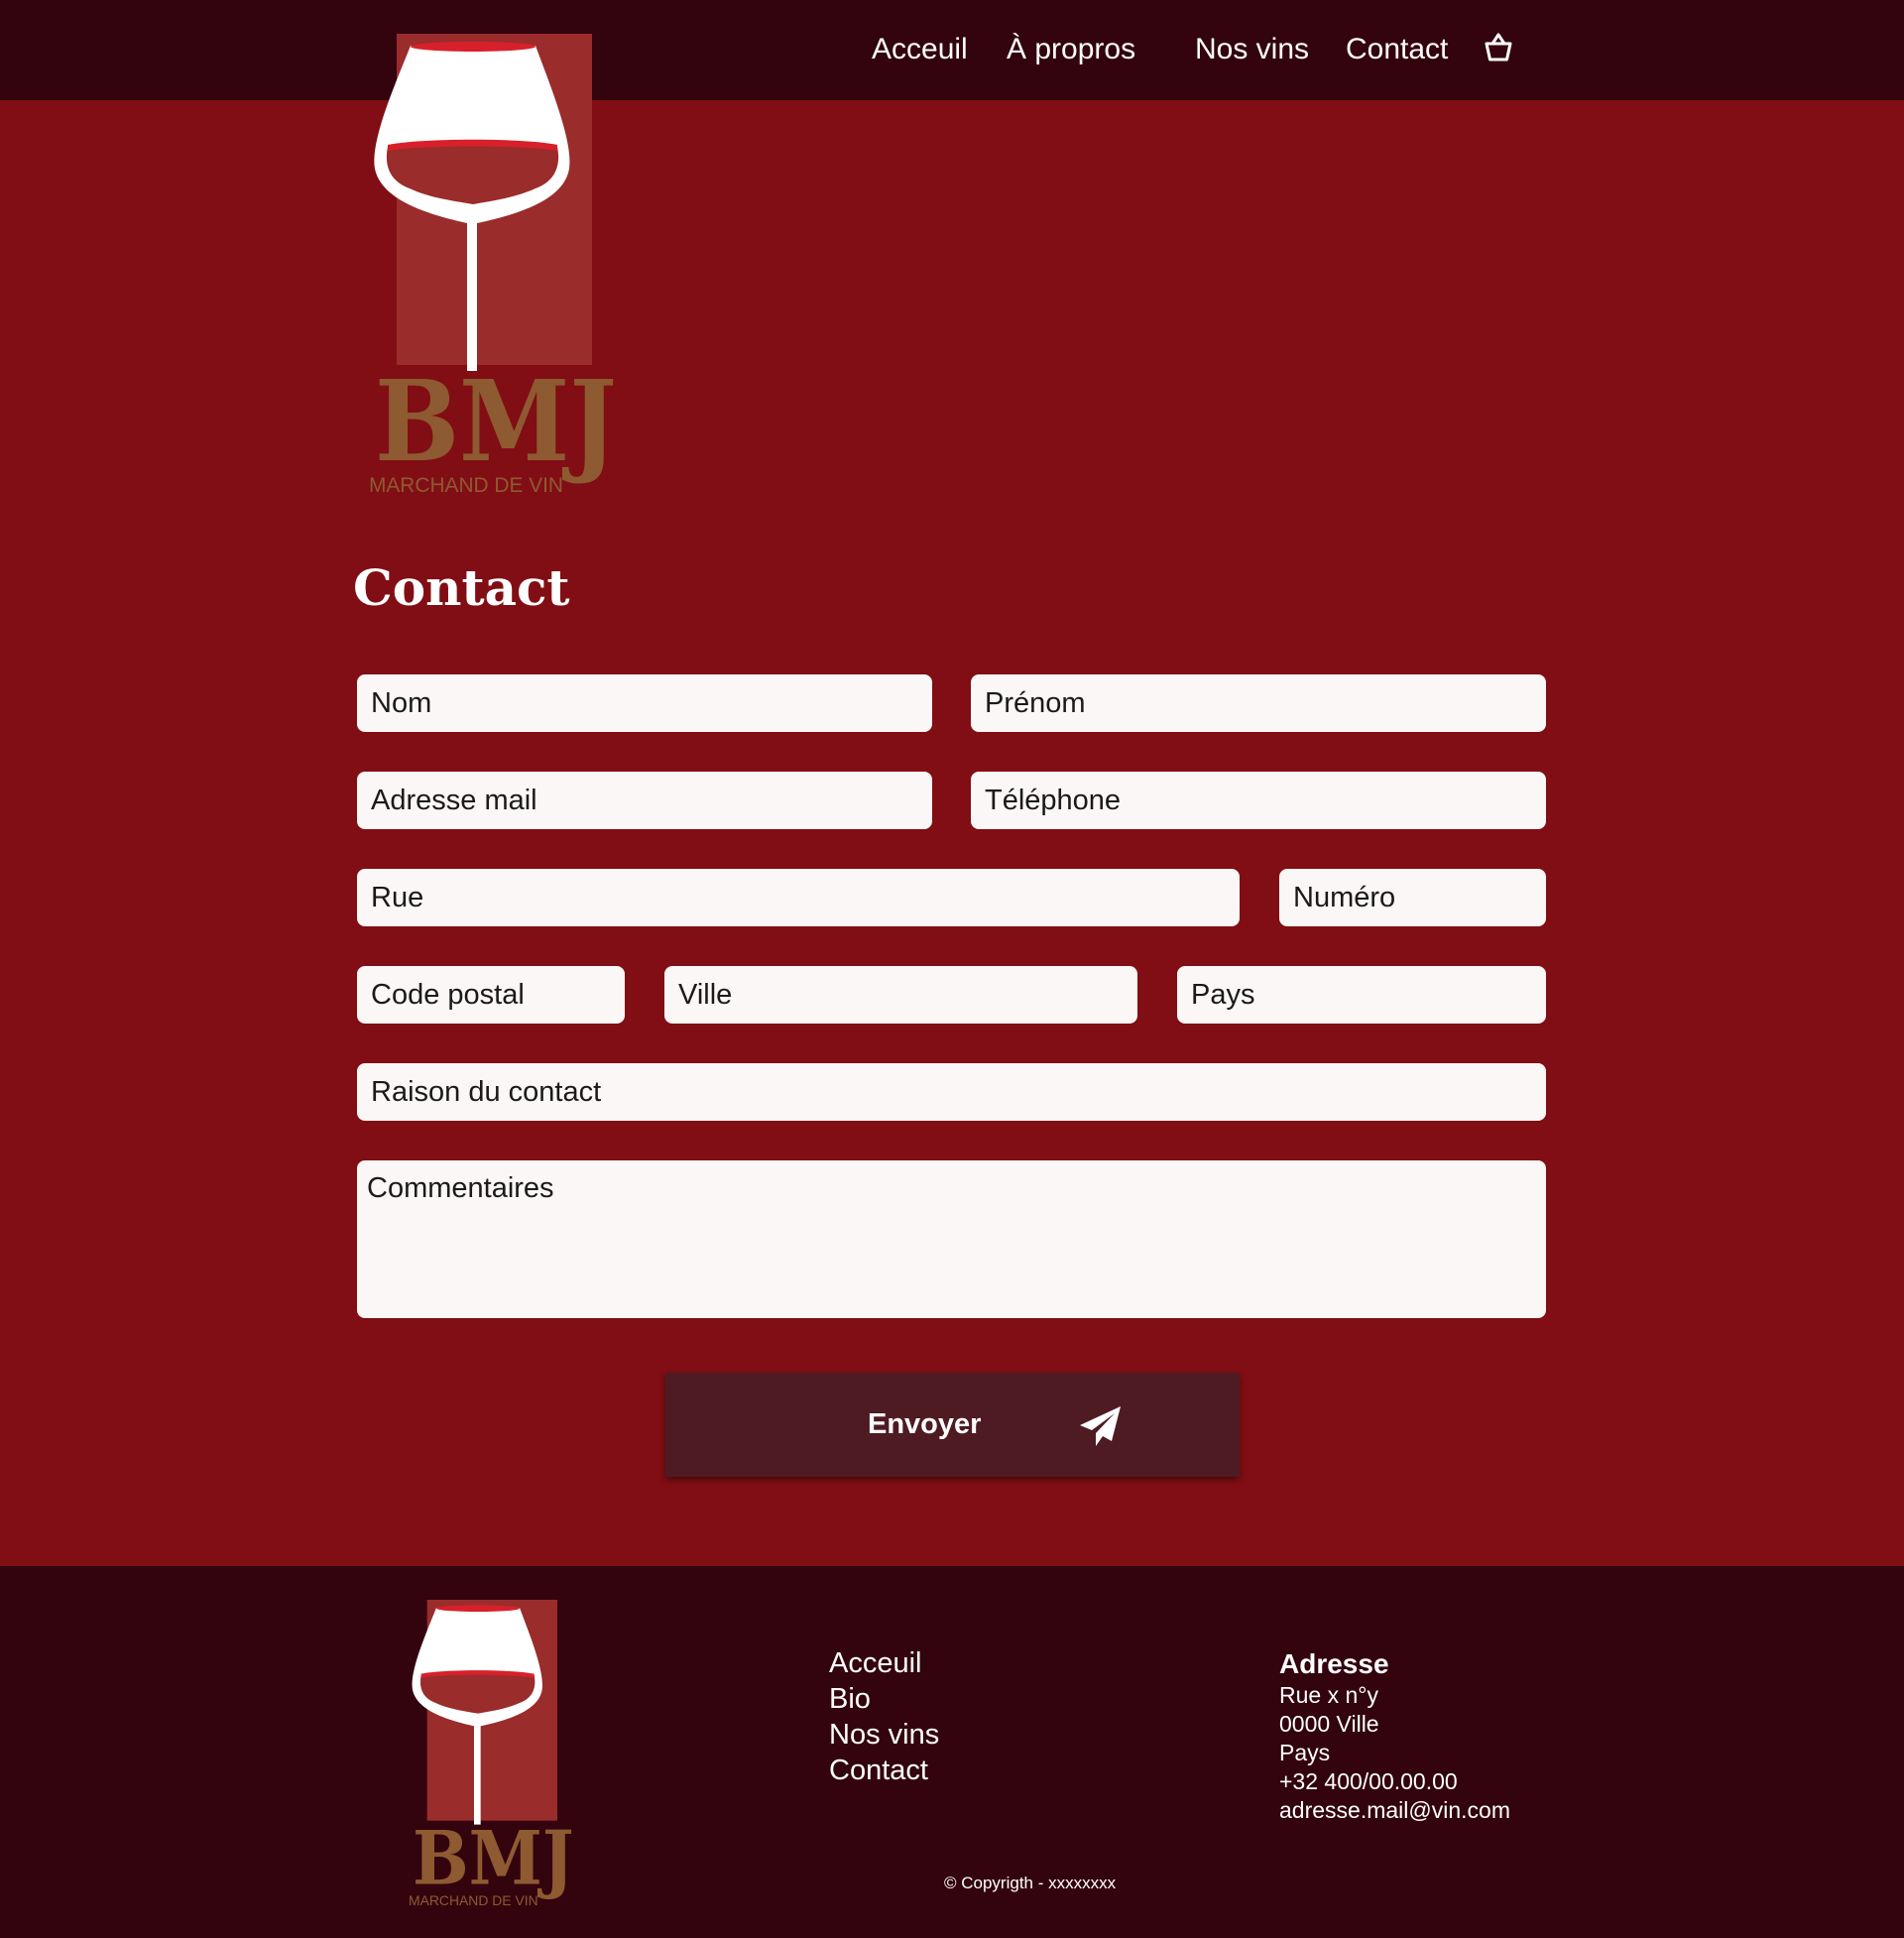 This screenshot has height=1938, width=1904. Describe the element at coordinates (492, 1754) in the screenshot. I see `footer-bmj-logo: BMJ MARCHAND DE VIN` at that location.